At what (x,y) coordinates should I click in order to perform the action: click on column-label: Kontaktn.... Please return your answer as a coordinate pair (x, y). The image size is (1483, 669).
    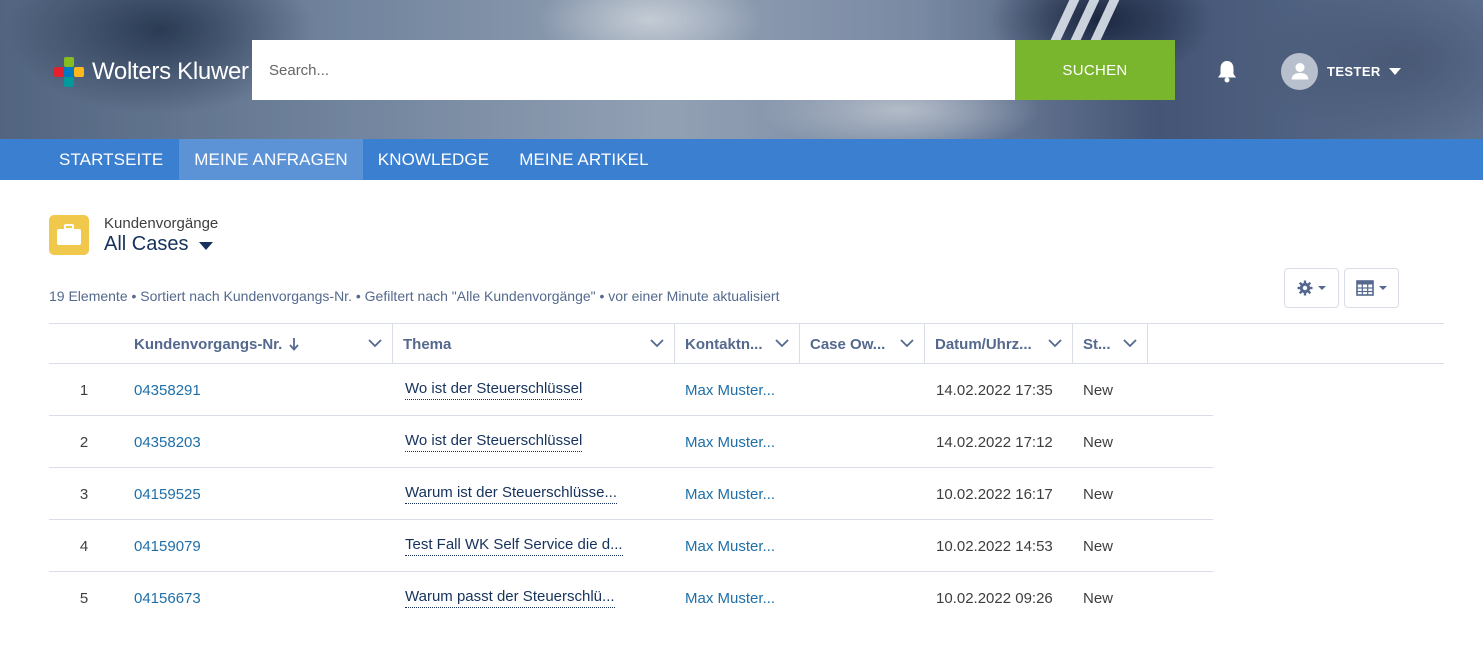
    Looking at the image, I should click on (724, 344).